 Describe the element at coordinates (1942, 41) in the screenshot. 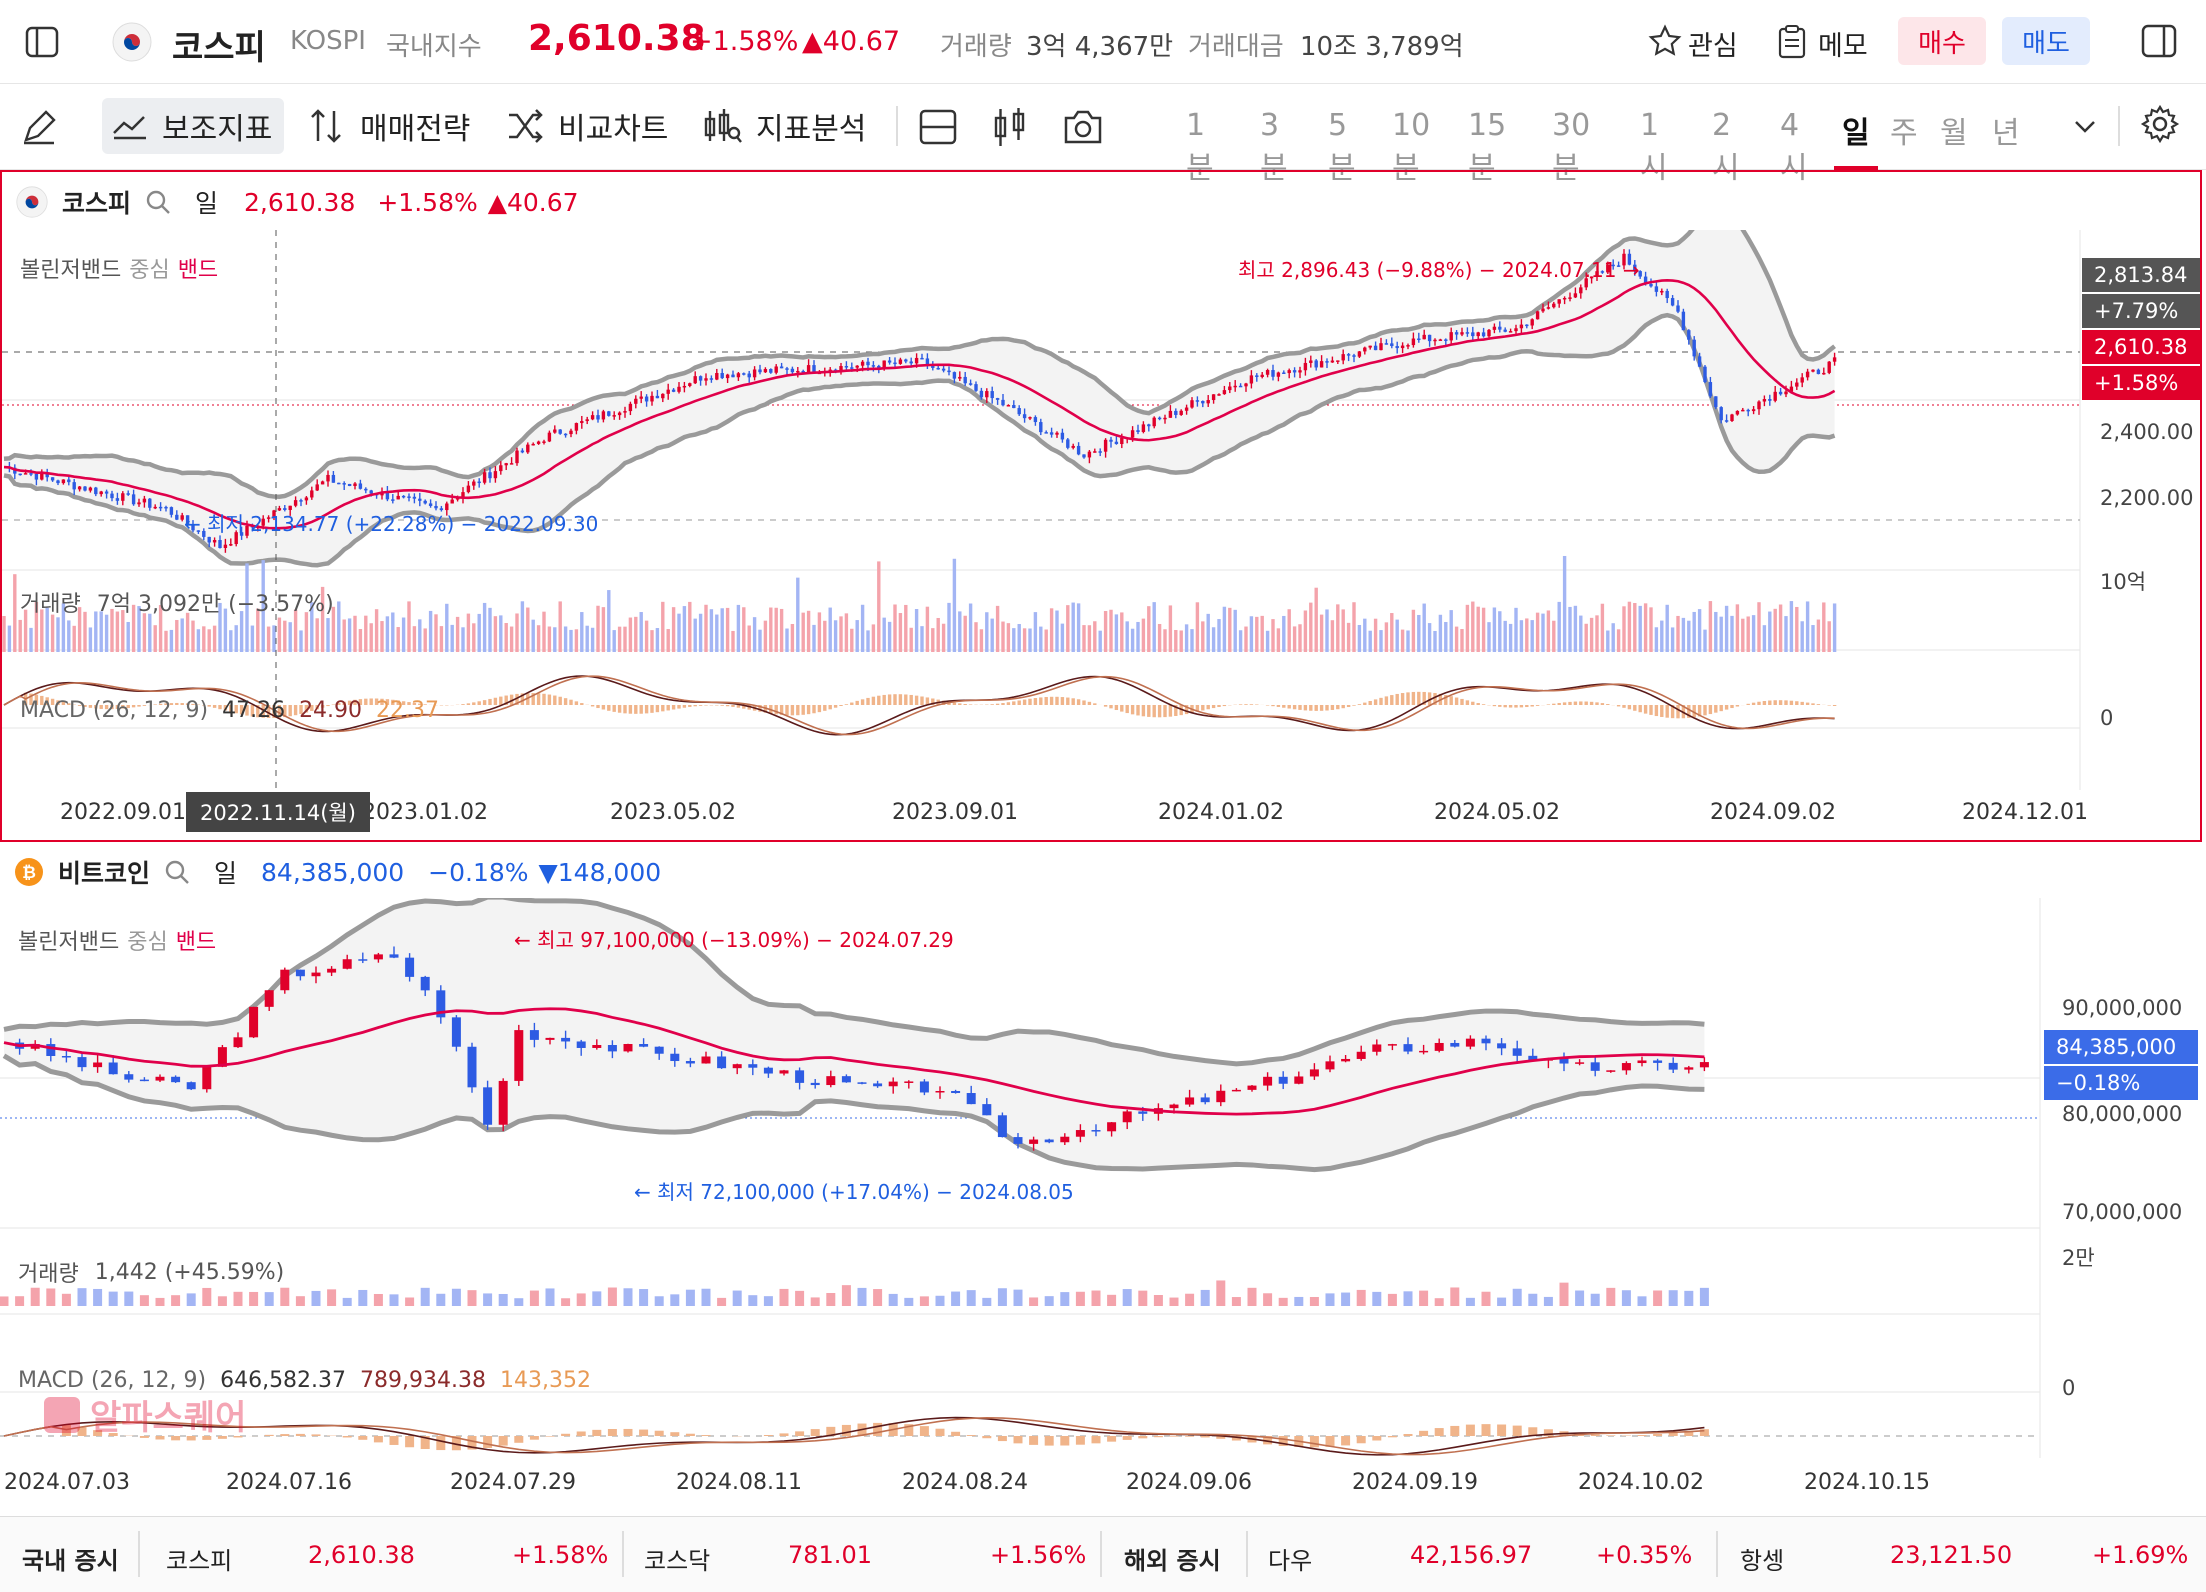

I see `buy-button: 매수` at that location.